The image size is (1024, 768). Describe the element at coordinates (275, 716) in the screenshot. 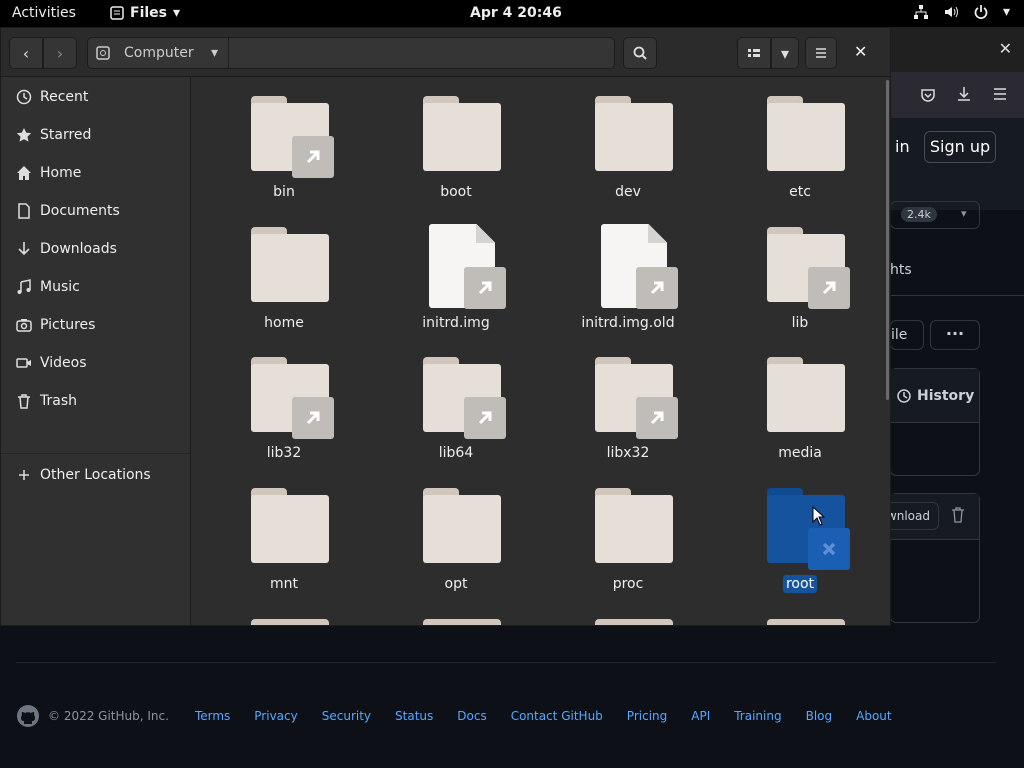

I see `footer-link-privacy: Privacy` at that location.